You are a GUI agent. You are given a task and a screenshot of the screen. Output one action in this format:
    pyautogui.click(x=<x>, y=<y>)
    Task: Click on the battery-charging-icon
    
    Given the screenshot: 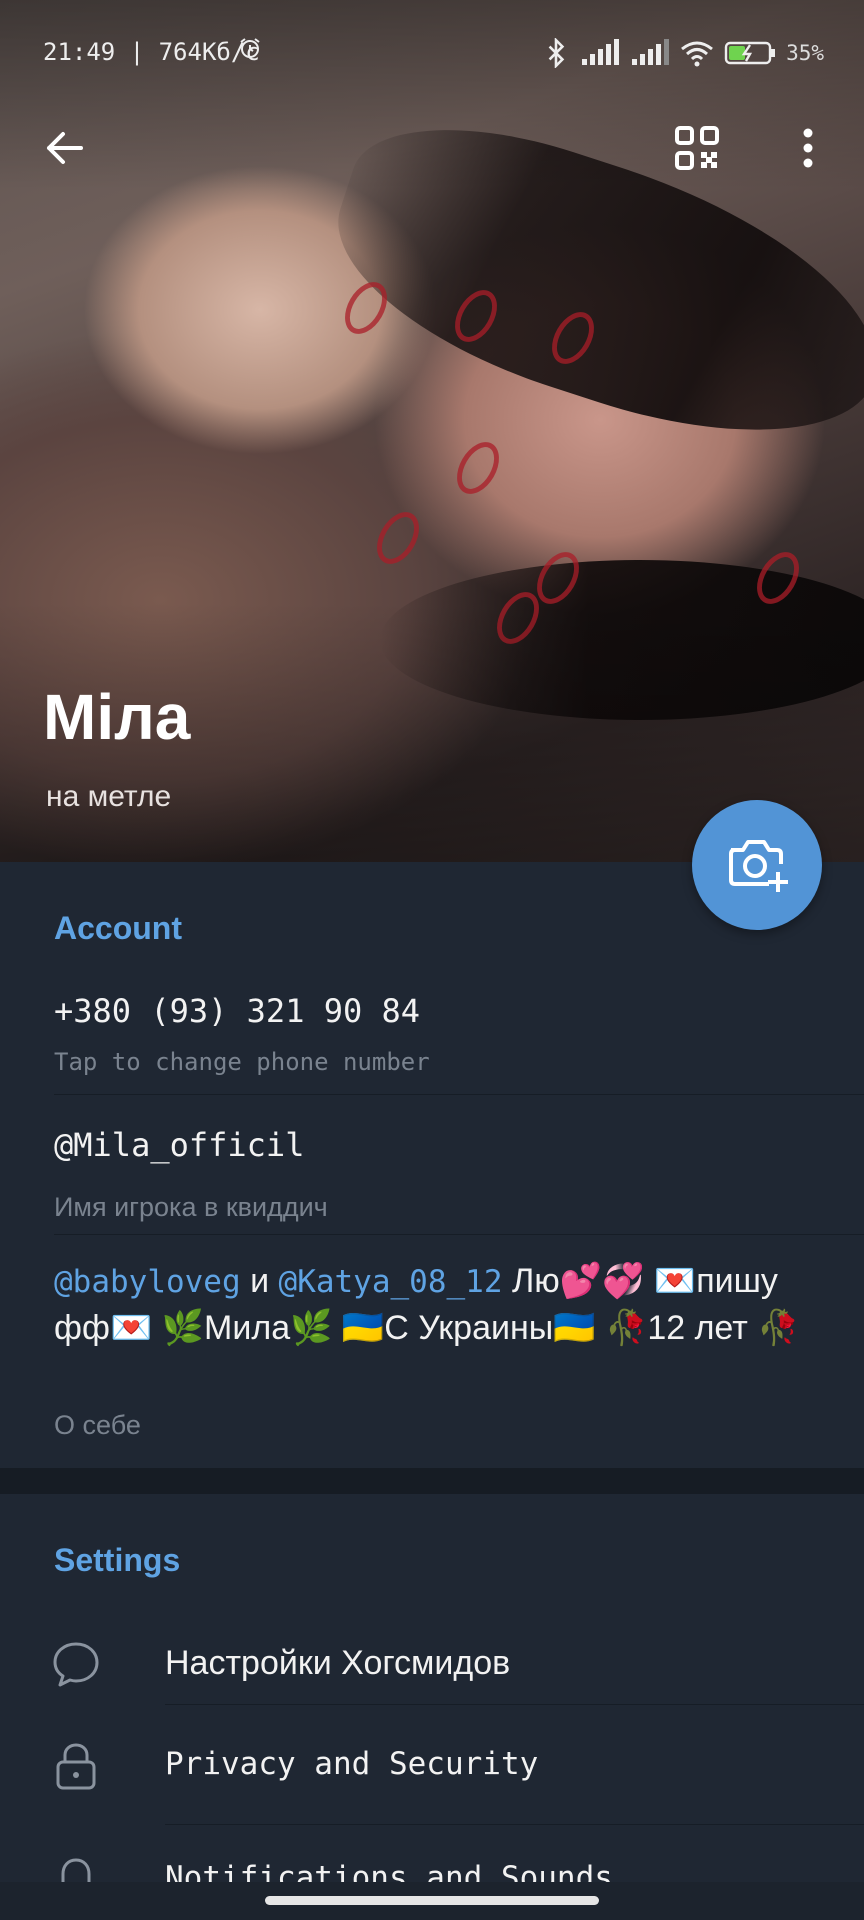 What is the action you would take?
    pyautogui.click(x=750, y=53)
    